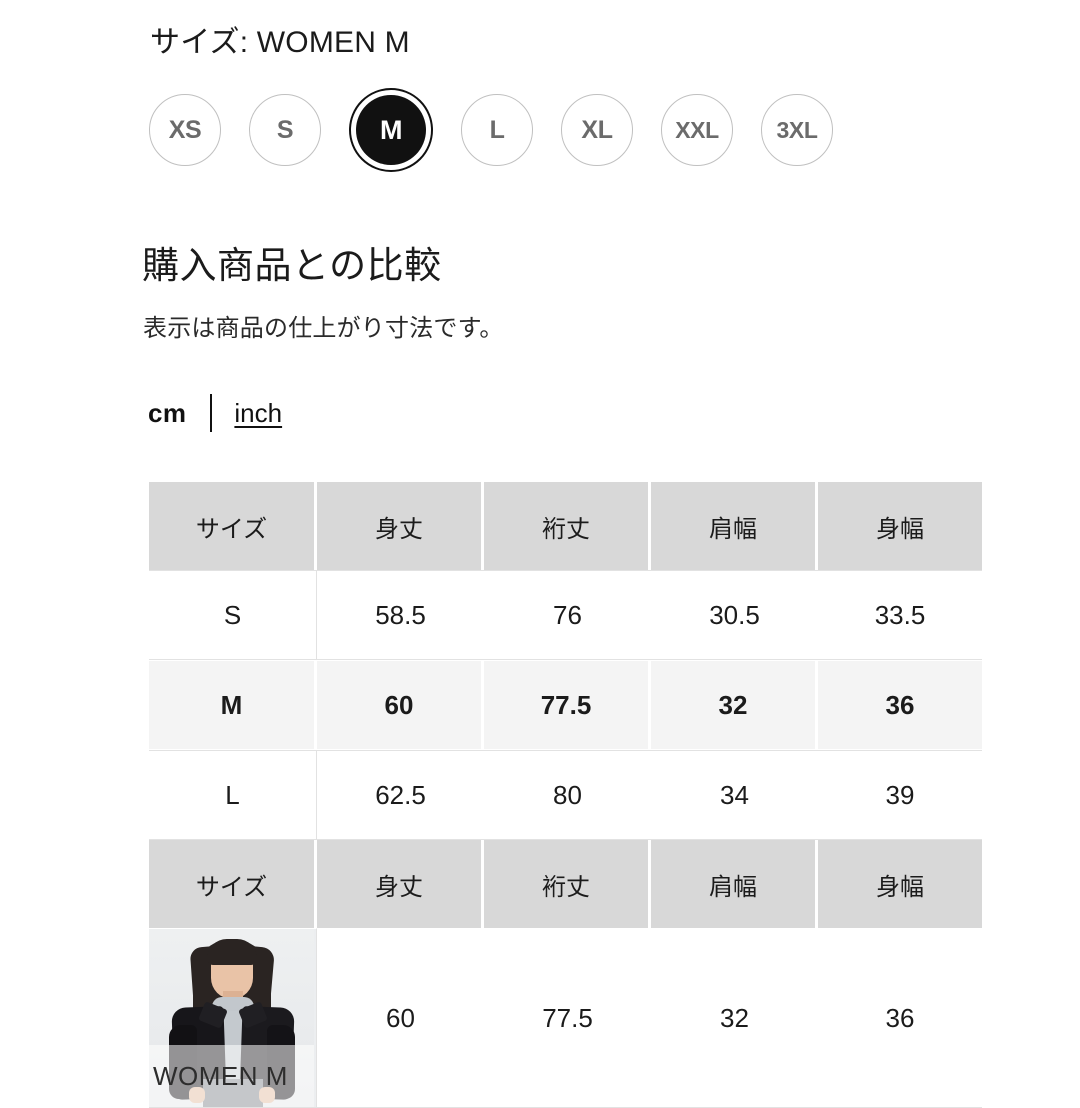 Image resolution: width=1080 pixels, height=1108 pixels. I want to click on size-chip-label: XS, so click(185, 129).